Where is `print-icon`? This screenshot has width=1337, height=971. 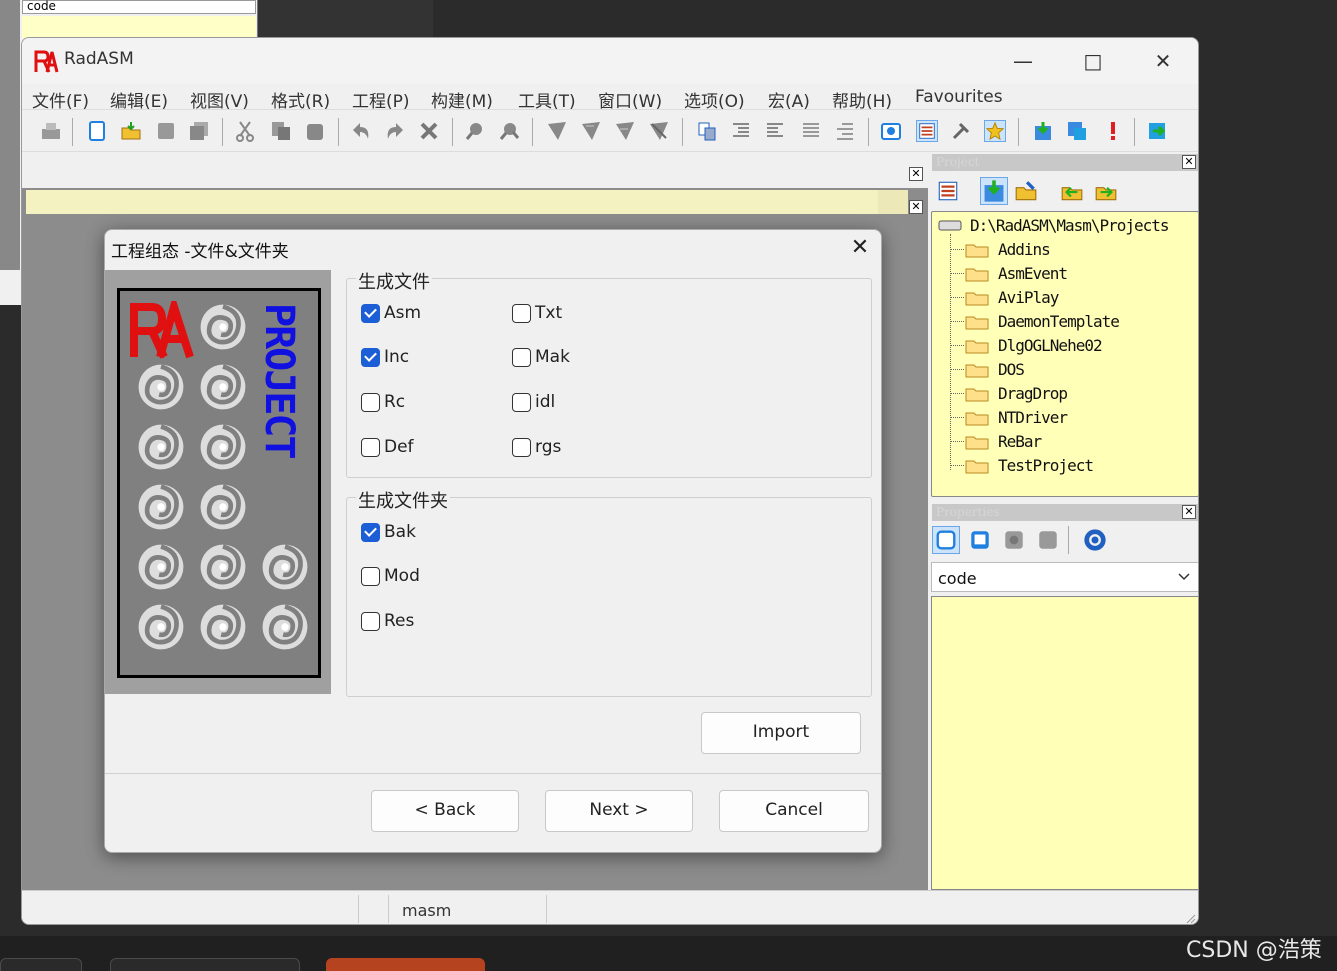 print-icon is located at coordinates (51, 131).